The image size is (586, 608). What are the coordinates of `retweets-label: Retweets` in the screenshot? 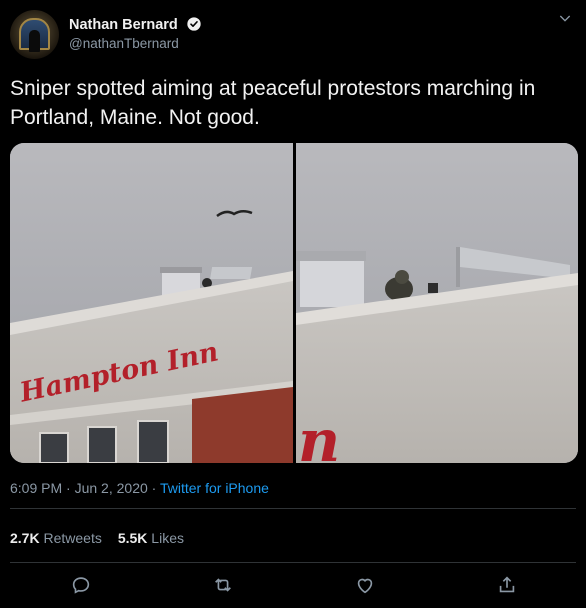 It's located at (72, 538).